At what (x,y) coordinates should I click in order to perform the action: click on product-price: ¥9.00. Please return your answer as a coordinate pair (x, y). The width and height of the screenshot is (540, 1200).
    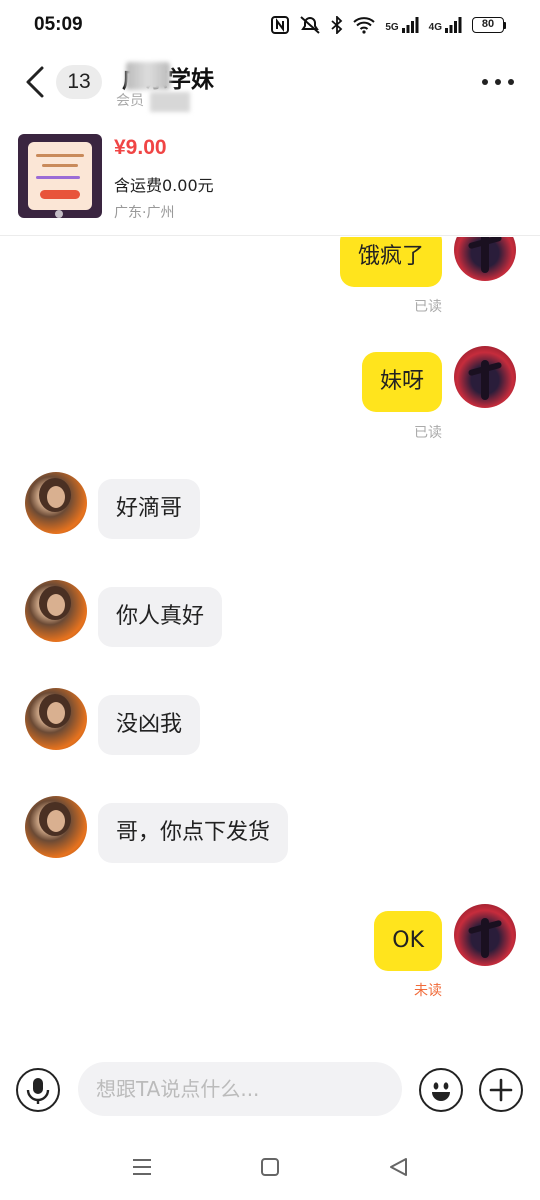
    Looking at the image, I should click on (140, 147).